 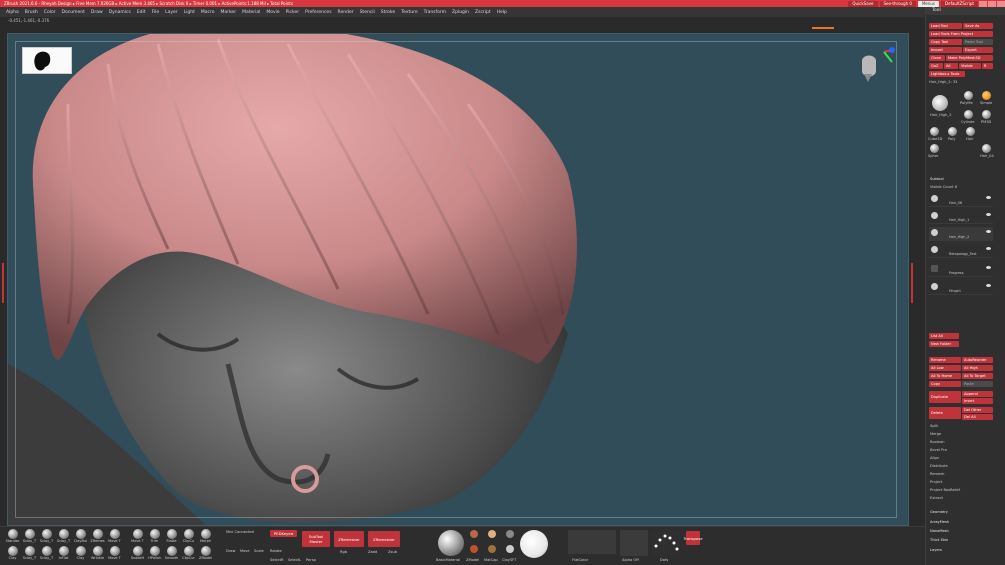 What do you see at coordinates (977, 376) in the screenshot?
I see `all-to-target-button: All To Target` at bounding box center [977, 376].